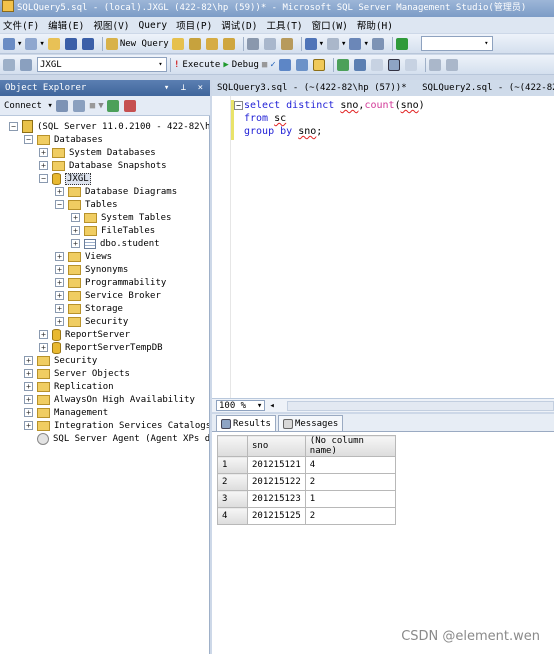 The width and height of the screenshot is (554, 654). I want to click on tab-results: Results, so click(246, 423).